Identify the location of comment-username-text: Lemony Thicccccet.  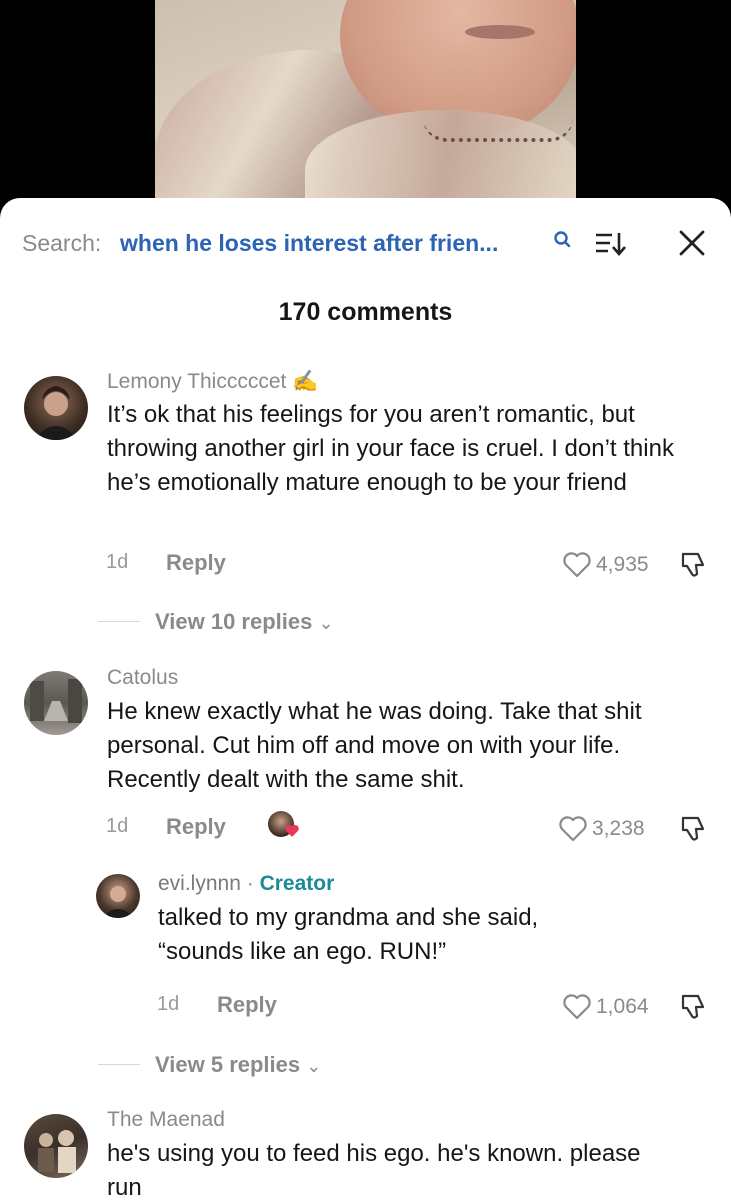
(197, 381).